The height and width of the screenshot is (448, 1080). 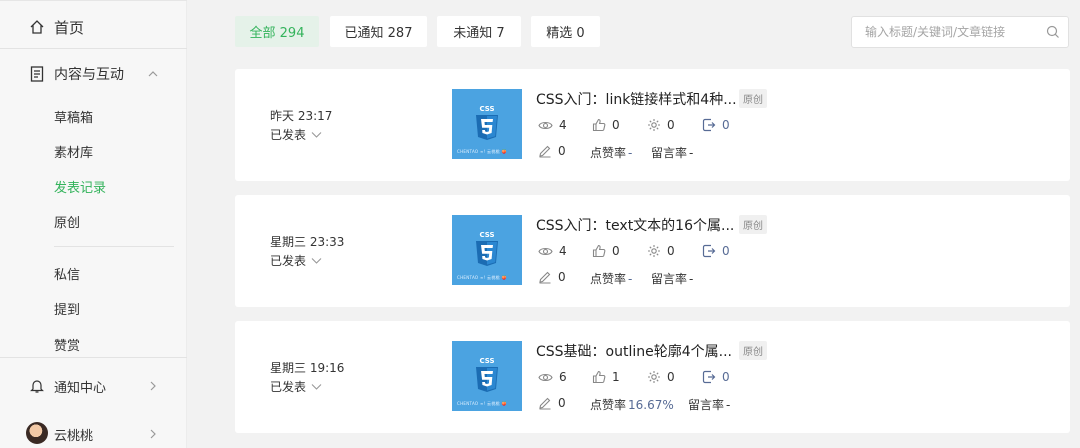 What do you see at coordinates (651, 404) in the screenshot?
I see `like-rate-value: 16.67%` at bounding box center [651, 404].